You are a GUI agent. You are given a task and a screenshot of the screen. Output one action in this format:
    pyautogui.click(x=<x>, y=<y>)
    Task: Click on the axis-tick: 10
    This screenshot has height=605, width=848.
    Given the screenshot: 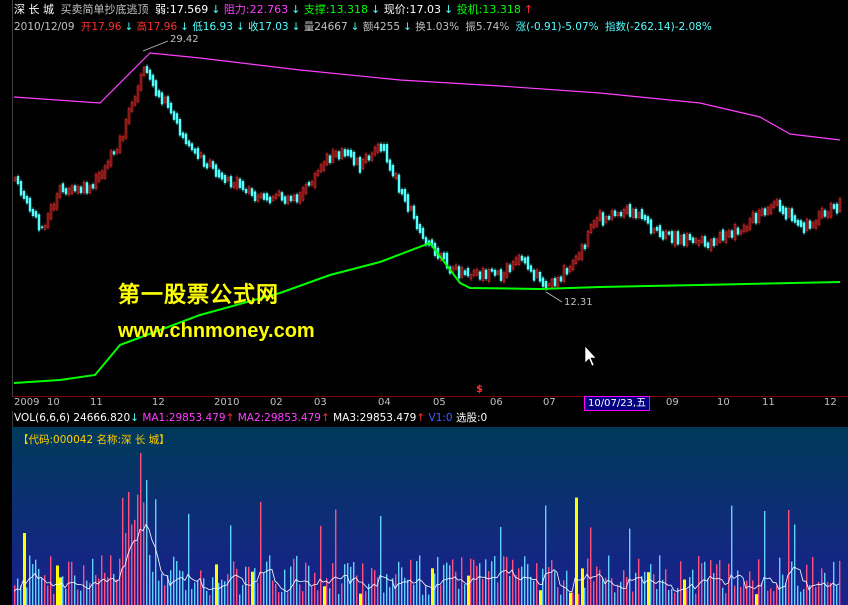 What is the action you would take?
    pyautogui.click(x=53, y=402)
    